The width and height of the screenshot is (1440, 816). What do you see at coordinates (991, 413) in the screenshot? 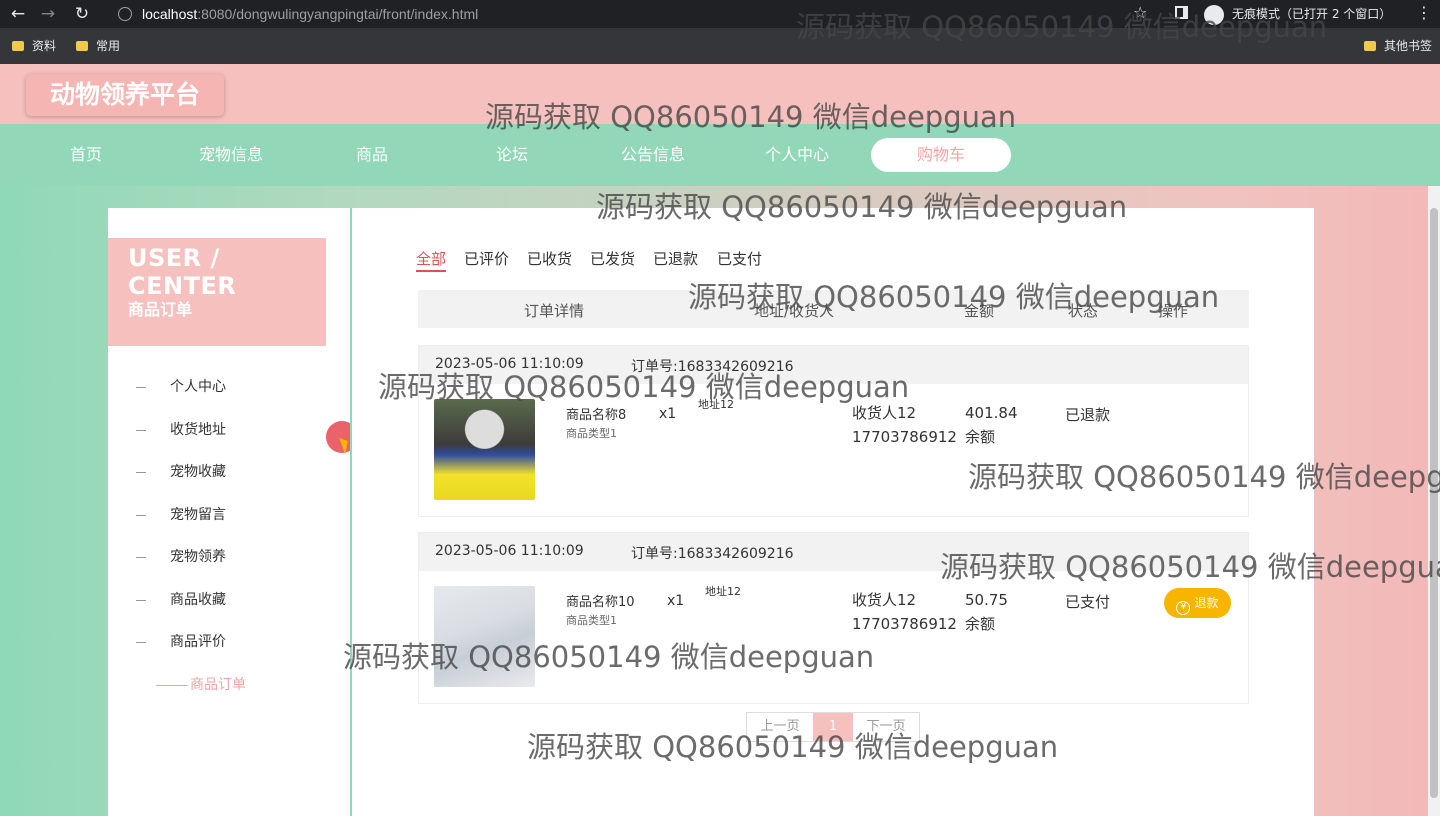
I see `amount-value: 401.84` at bounding box center [991, 413].